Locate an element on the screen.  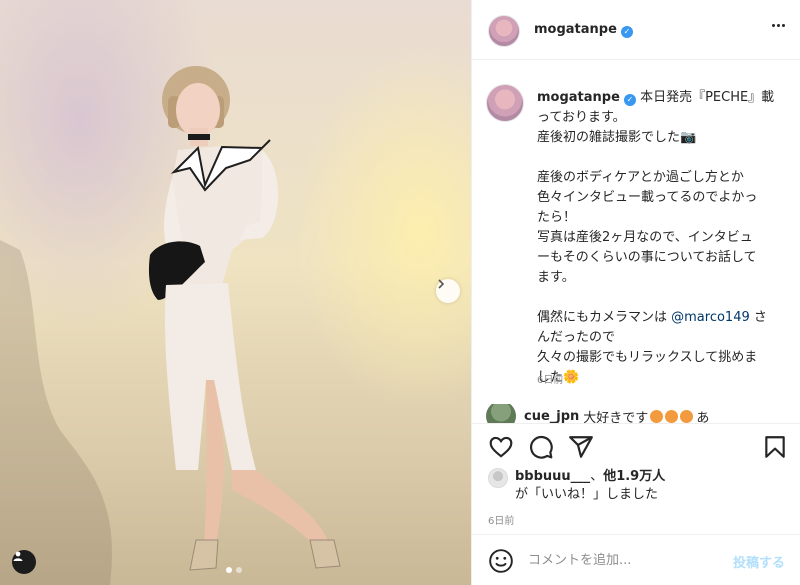
mention-link: @marco149 is located at coordinates (710, 317).